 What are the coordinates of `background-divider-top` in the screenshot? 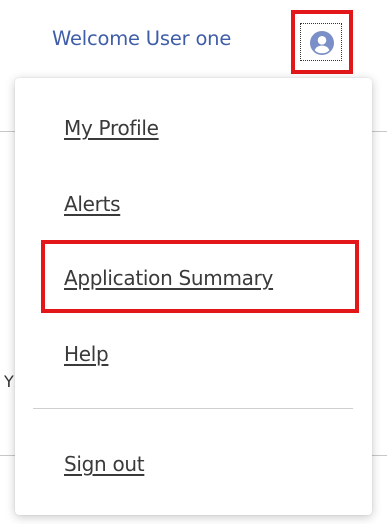 It's located at (7, 131).